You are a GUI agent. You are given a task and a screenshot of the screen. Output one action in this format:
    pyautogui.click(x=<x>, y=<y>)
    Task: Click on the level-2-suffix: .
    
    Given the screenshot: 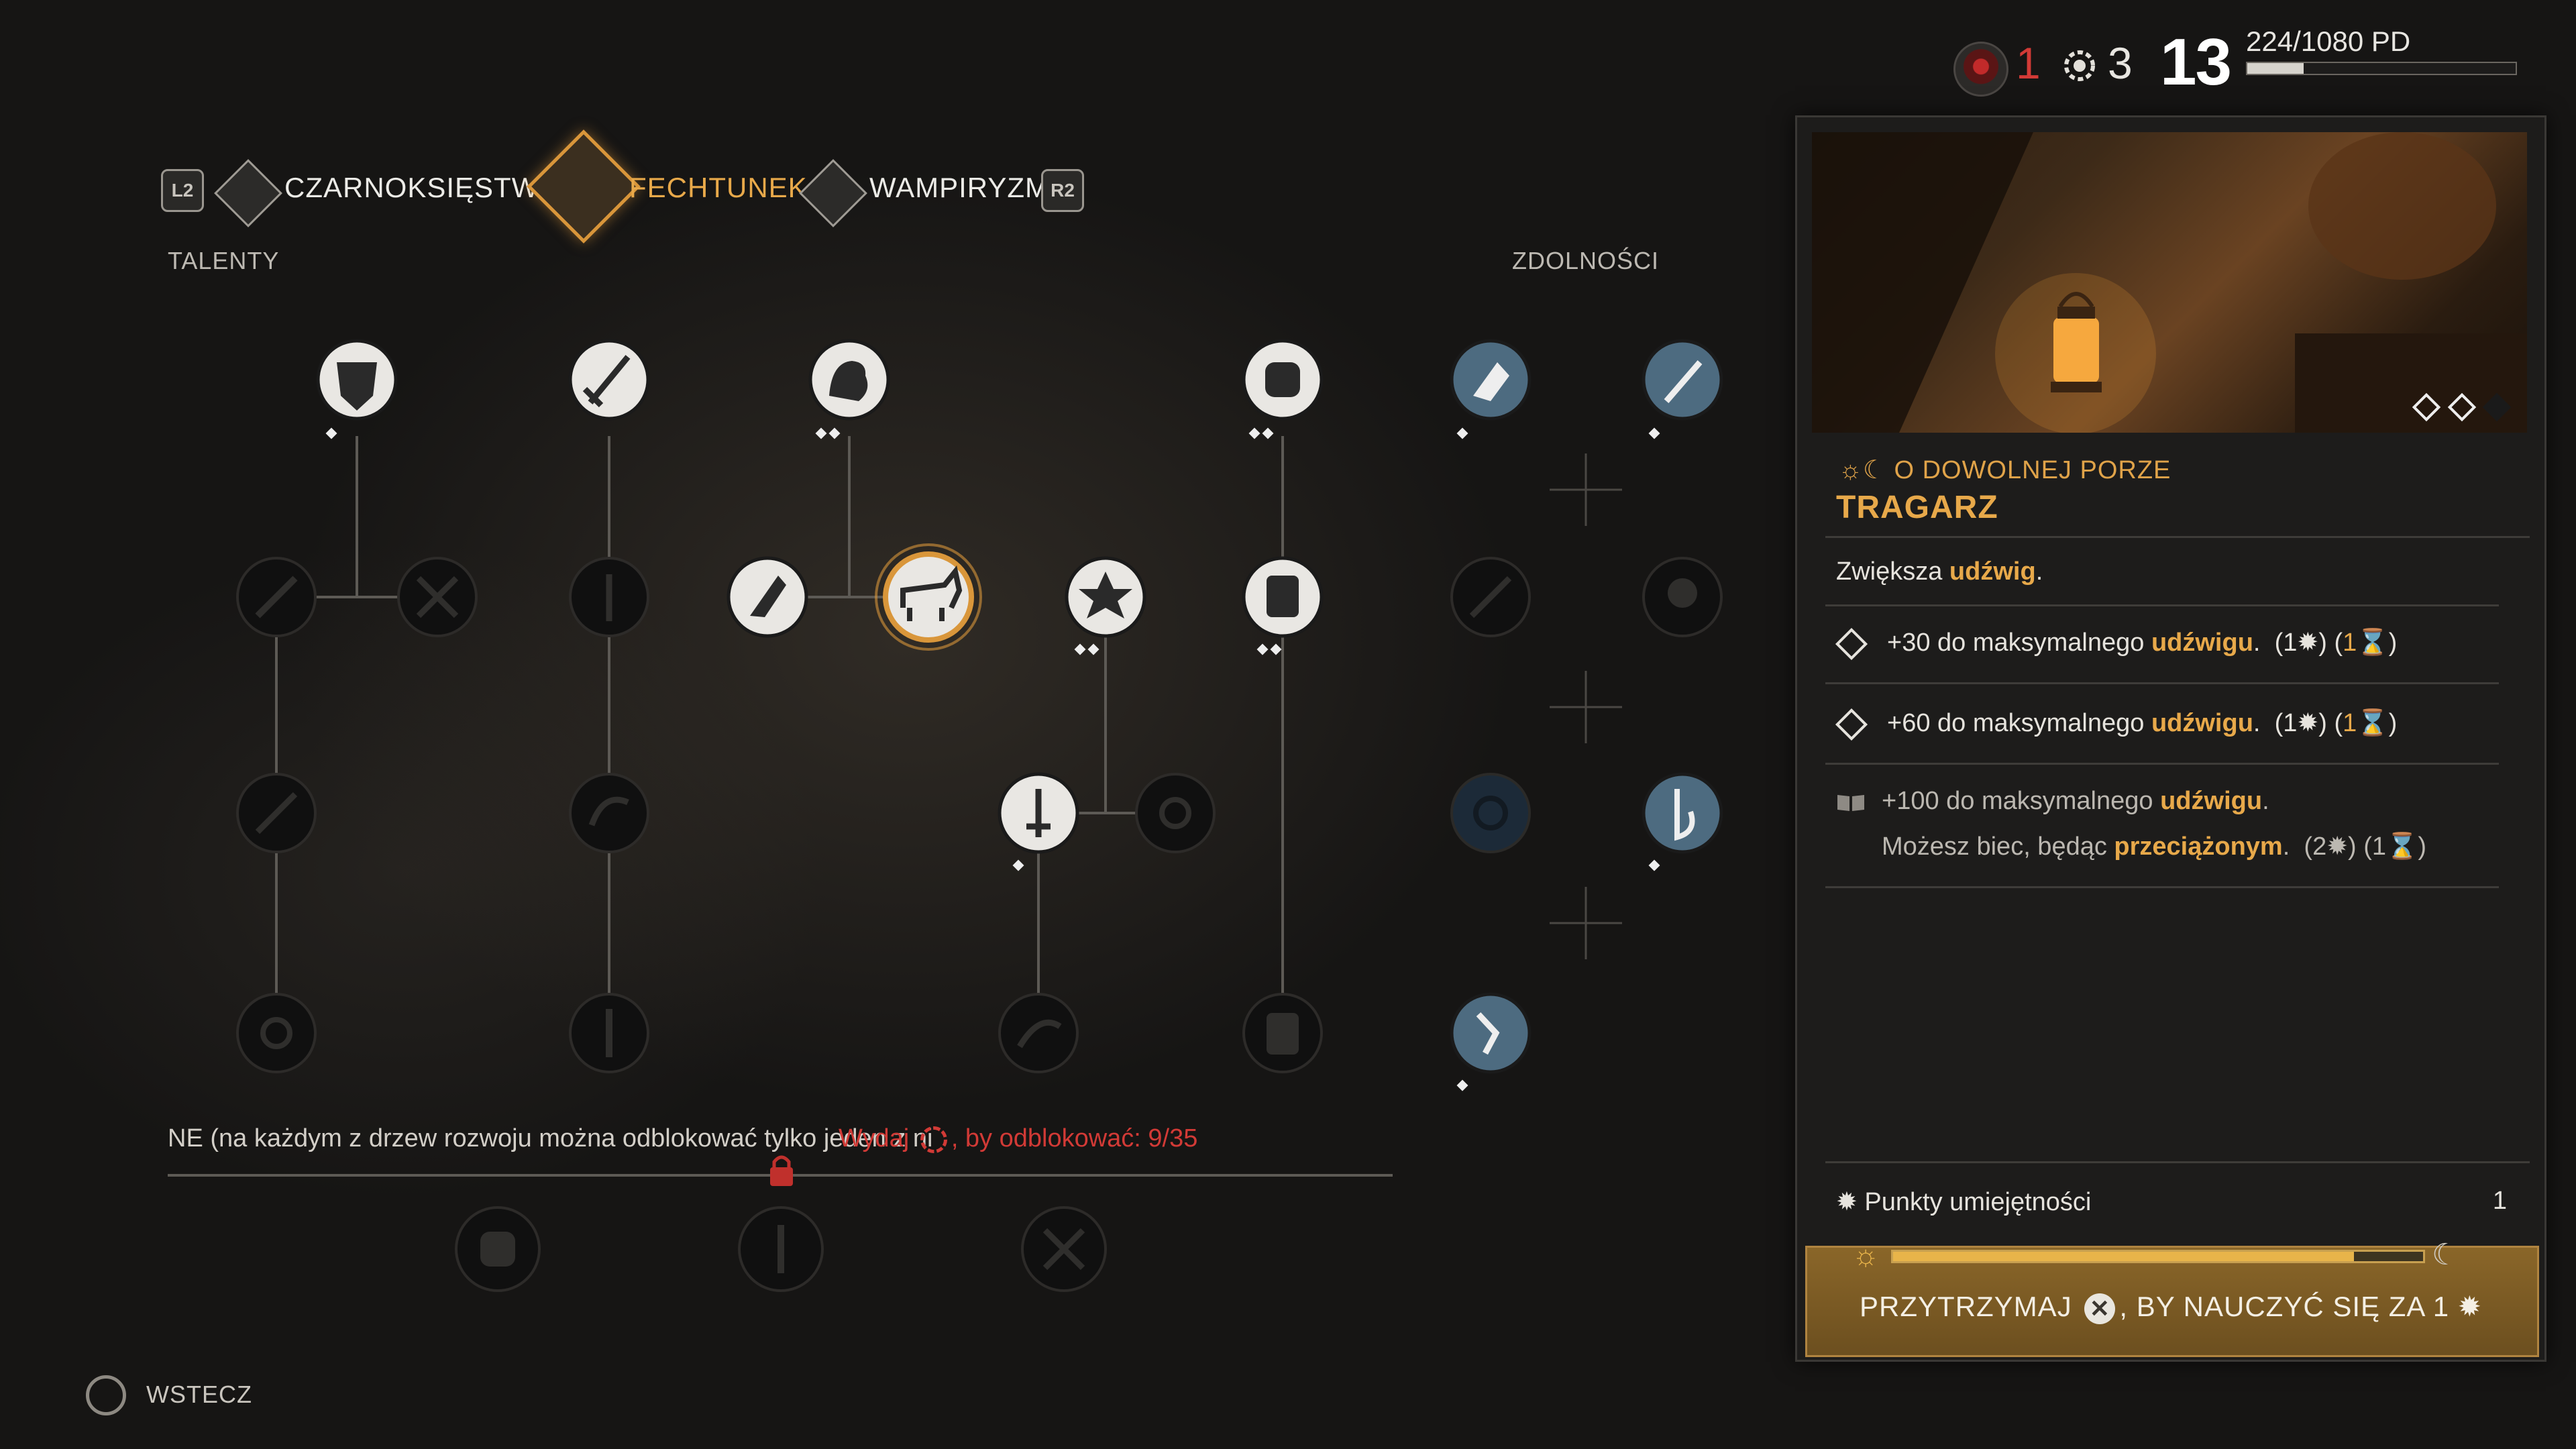 What is the action you would take?
    pyautogui.click(x=2257, y=723)
    